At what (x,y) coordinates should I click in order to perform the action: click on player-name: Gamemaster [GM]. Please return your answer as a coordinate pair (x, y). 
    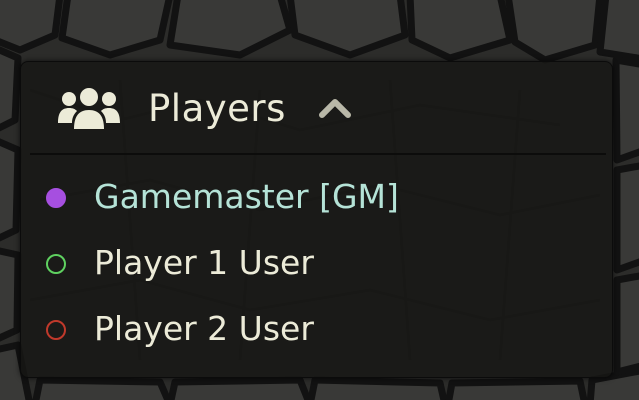
    Looking at the image, I should click on (246, 196).